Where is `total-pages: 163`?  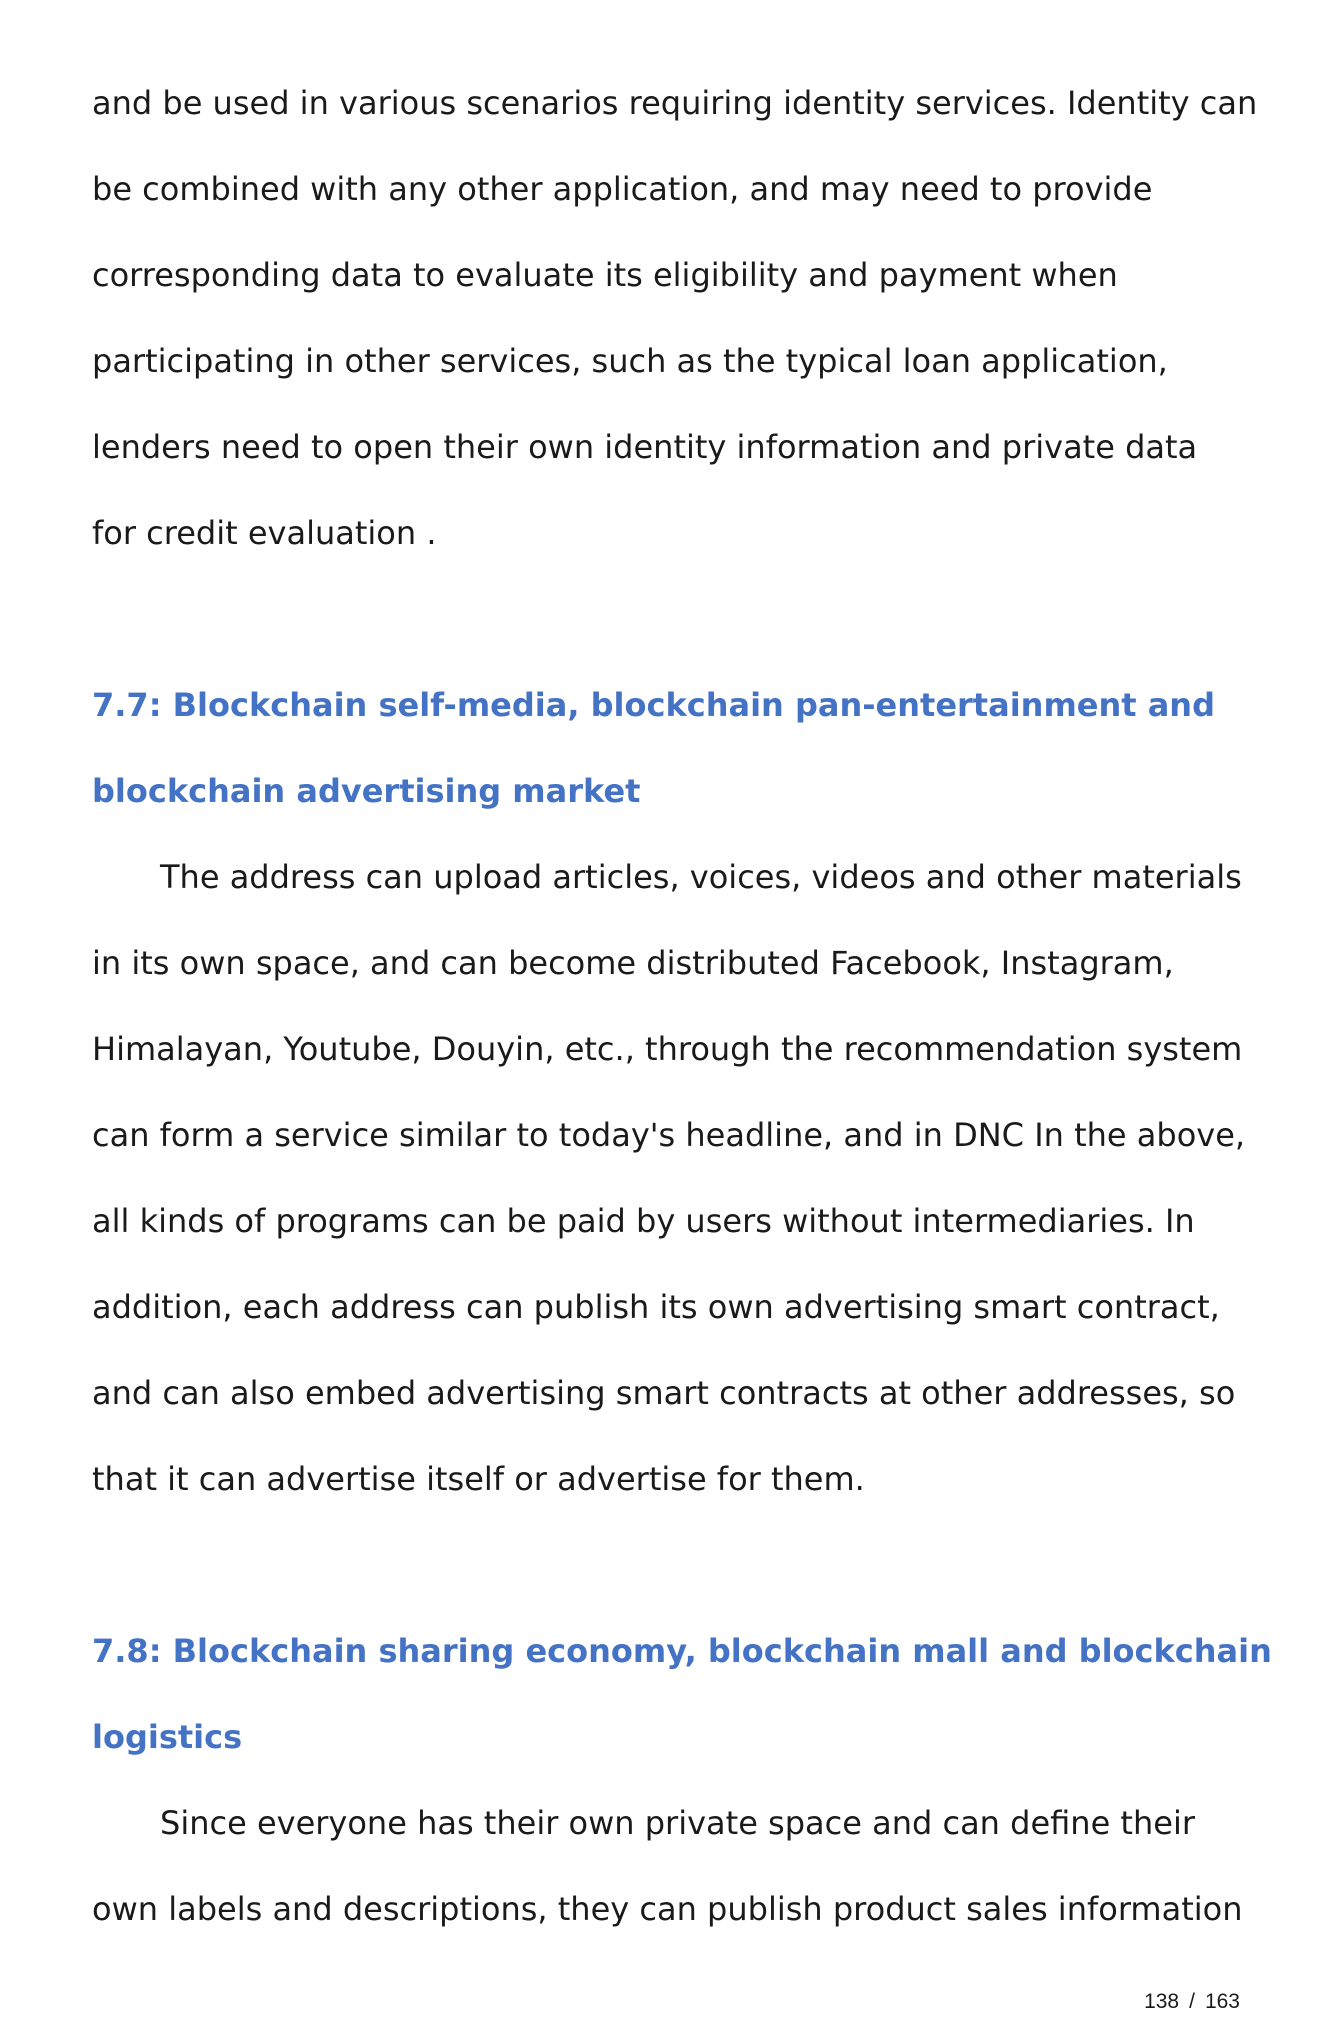 total-pages: 163 is located at coordinates (1222, 2001).